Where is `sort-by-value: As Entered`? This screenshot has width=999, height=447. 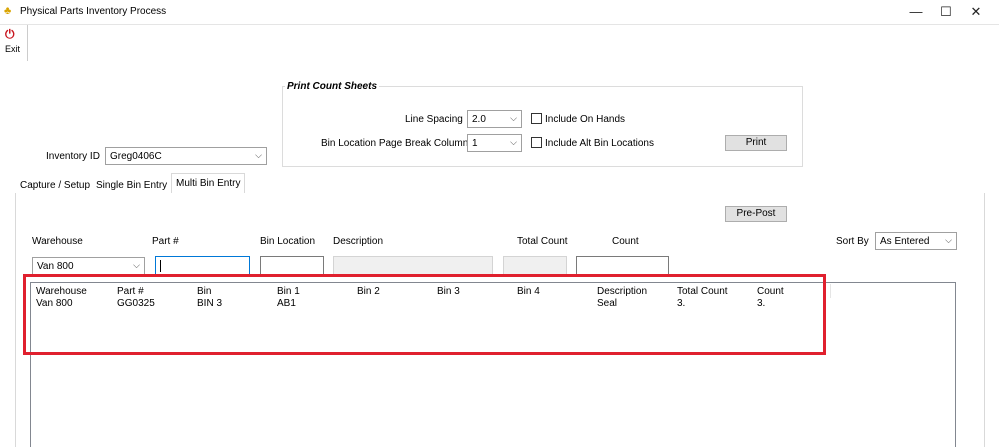
sort-by-value: As Entered is located at coordinates (905, 241).